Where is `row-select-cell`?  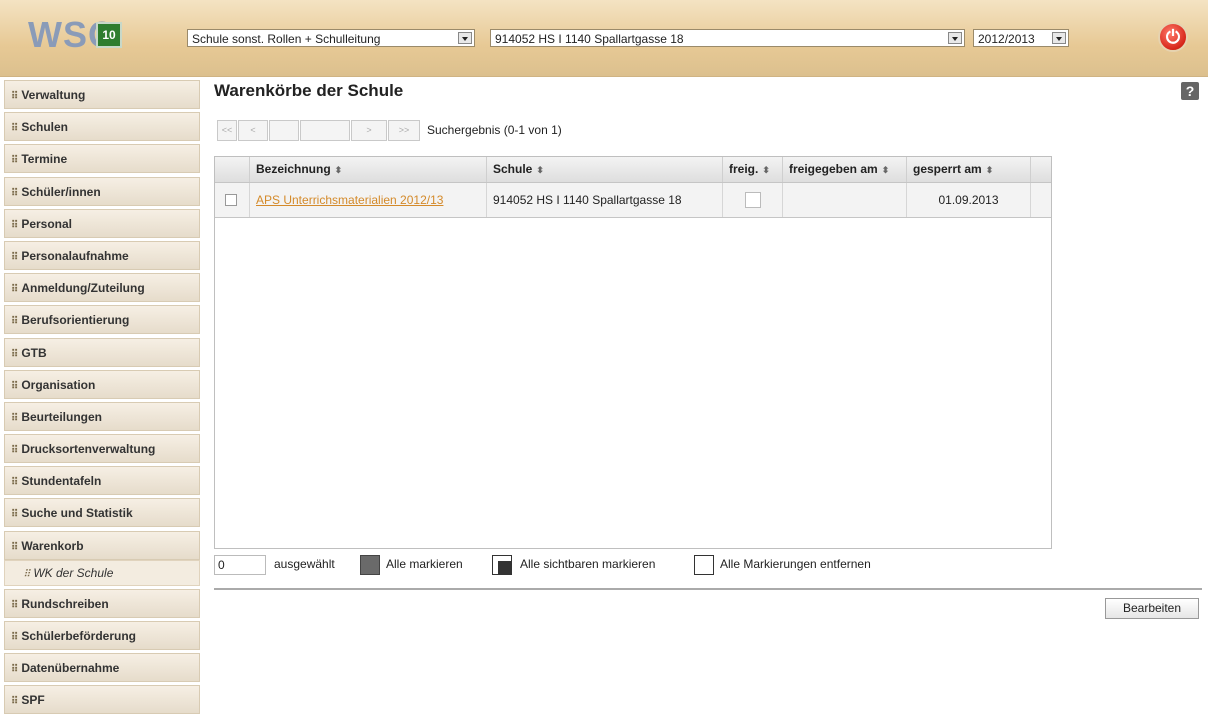 row-select-cell is located at coordinates (232, 200).